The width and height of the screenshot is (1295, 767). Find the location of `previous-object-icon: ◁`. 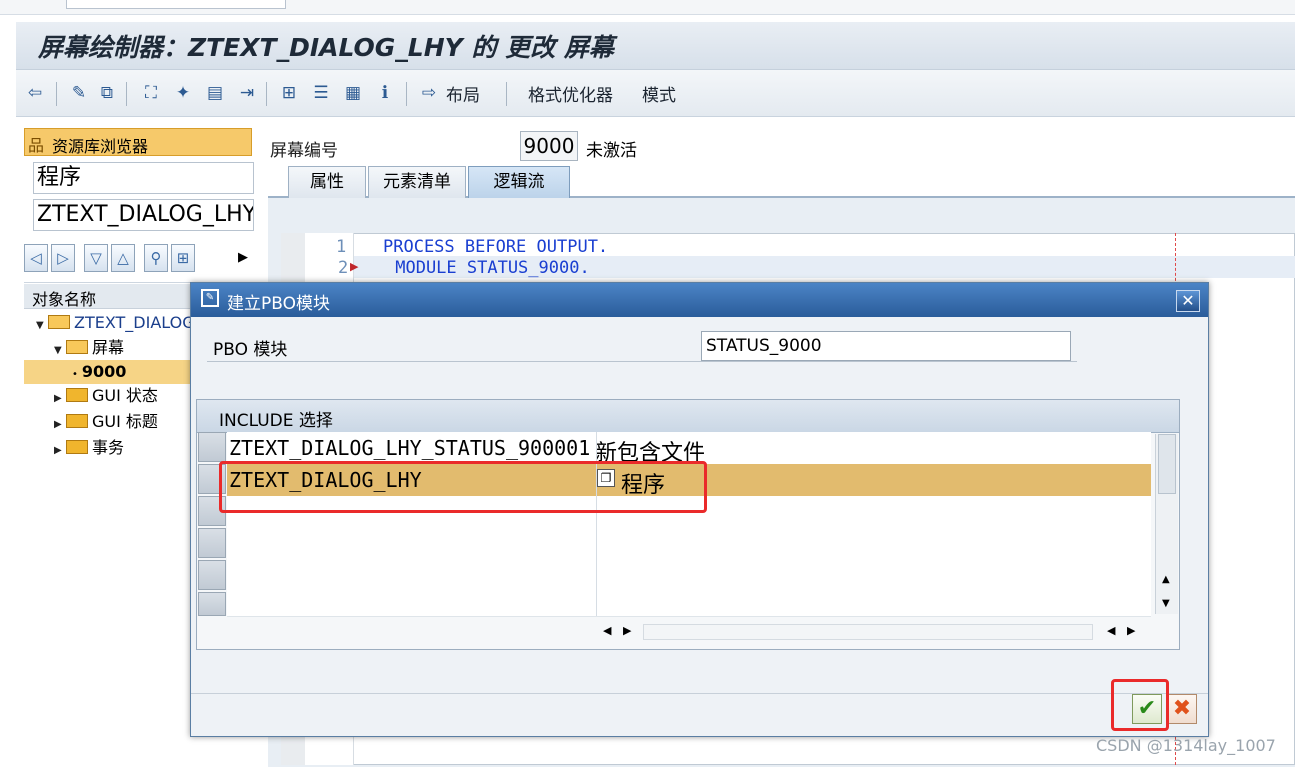

previous-object-icon: ◁ is located at coordinates (36, 258).